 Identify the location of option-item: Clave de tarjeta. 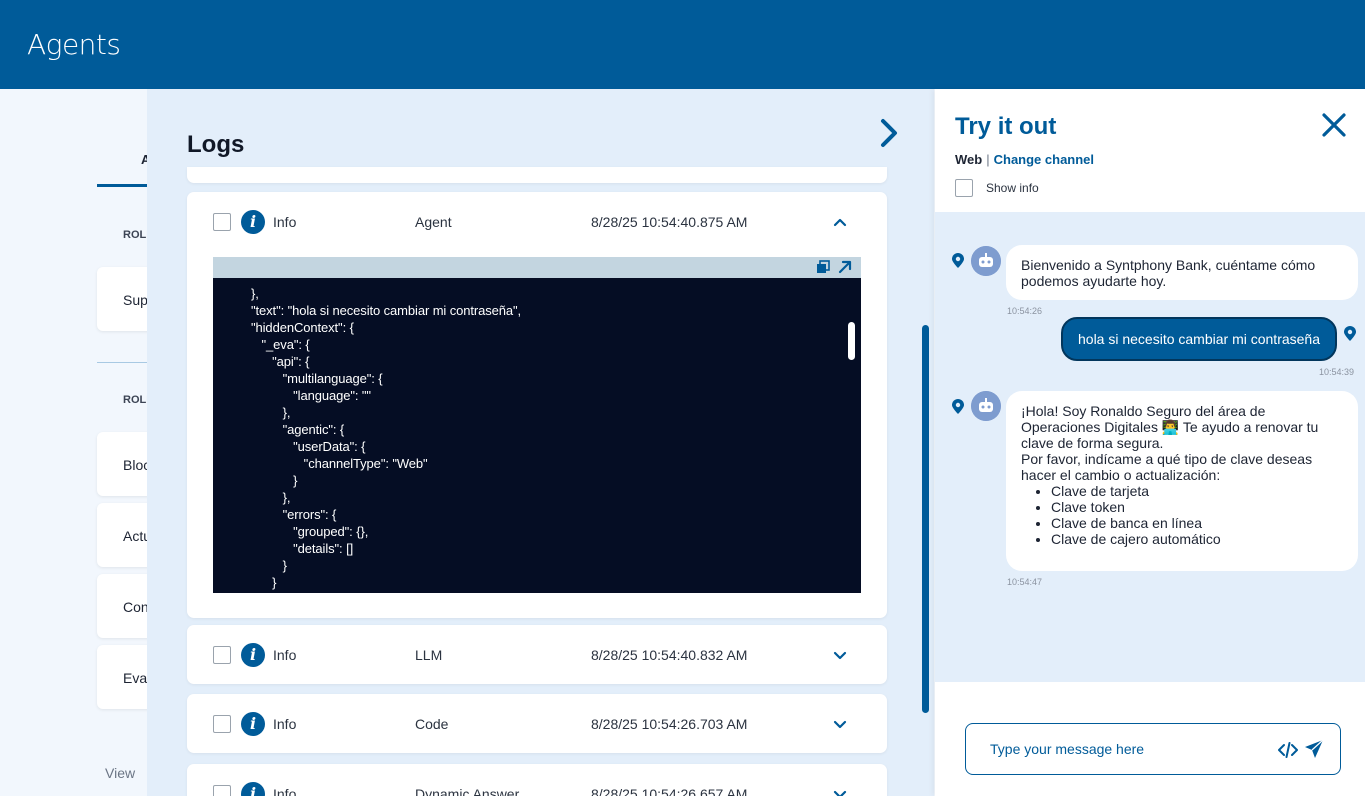
(1197, 491).